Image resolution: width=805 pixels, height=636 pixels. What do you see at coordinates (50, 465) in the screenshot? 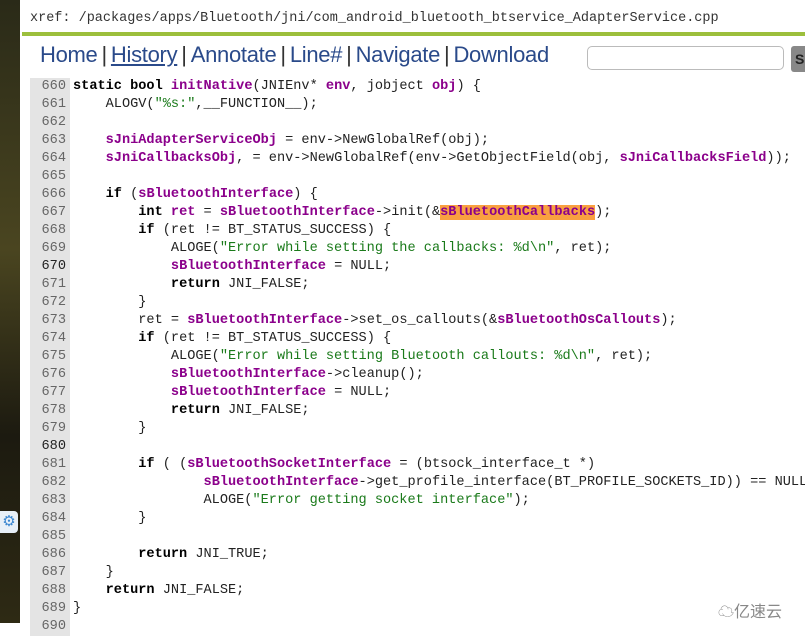
I see `line-number: 681` at bounding box center [50, 465].